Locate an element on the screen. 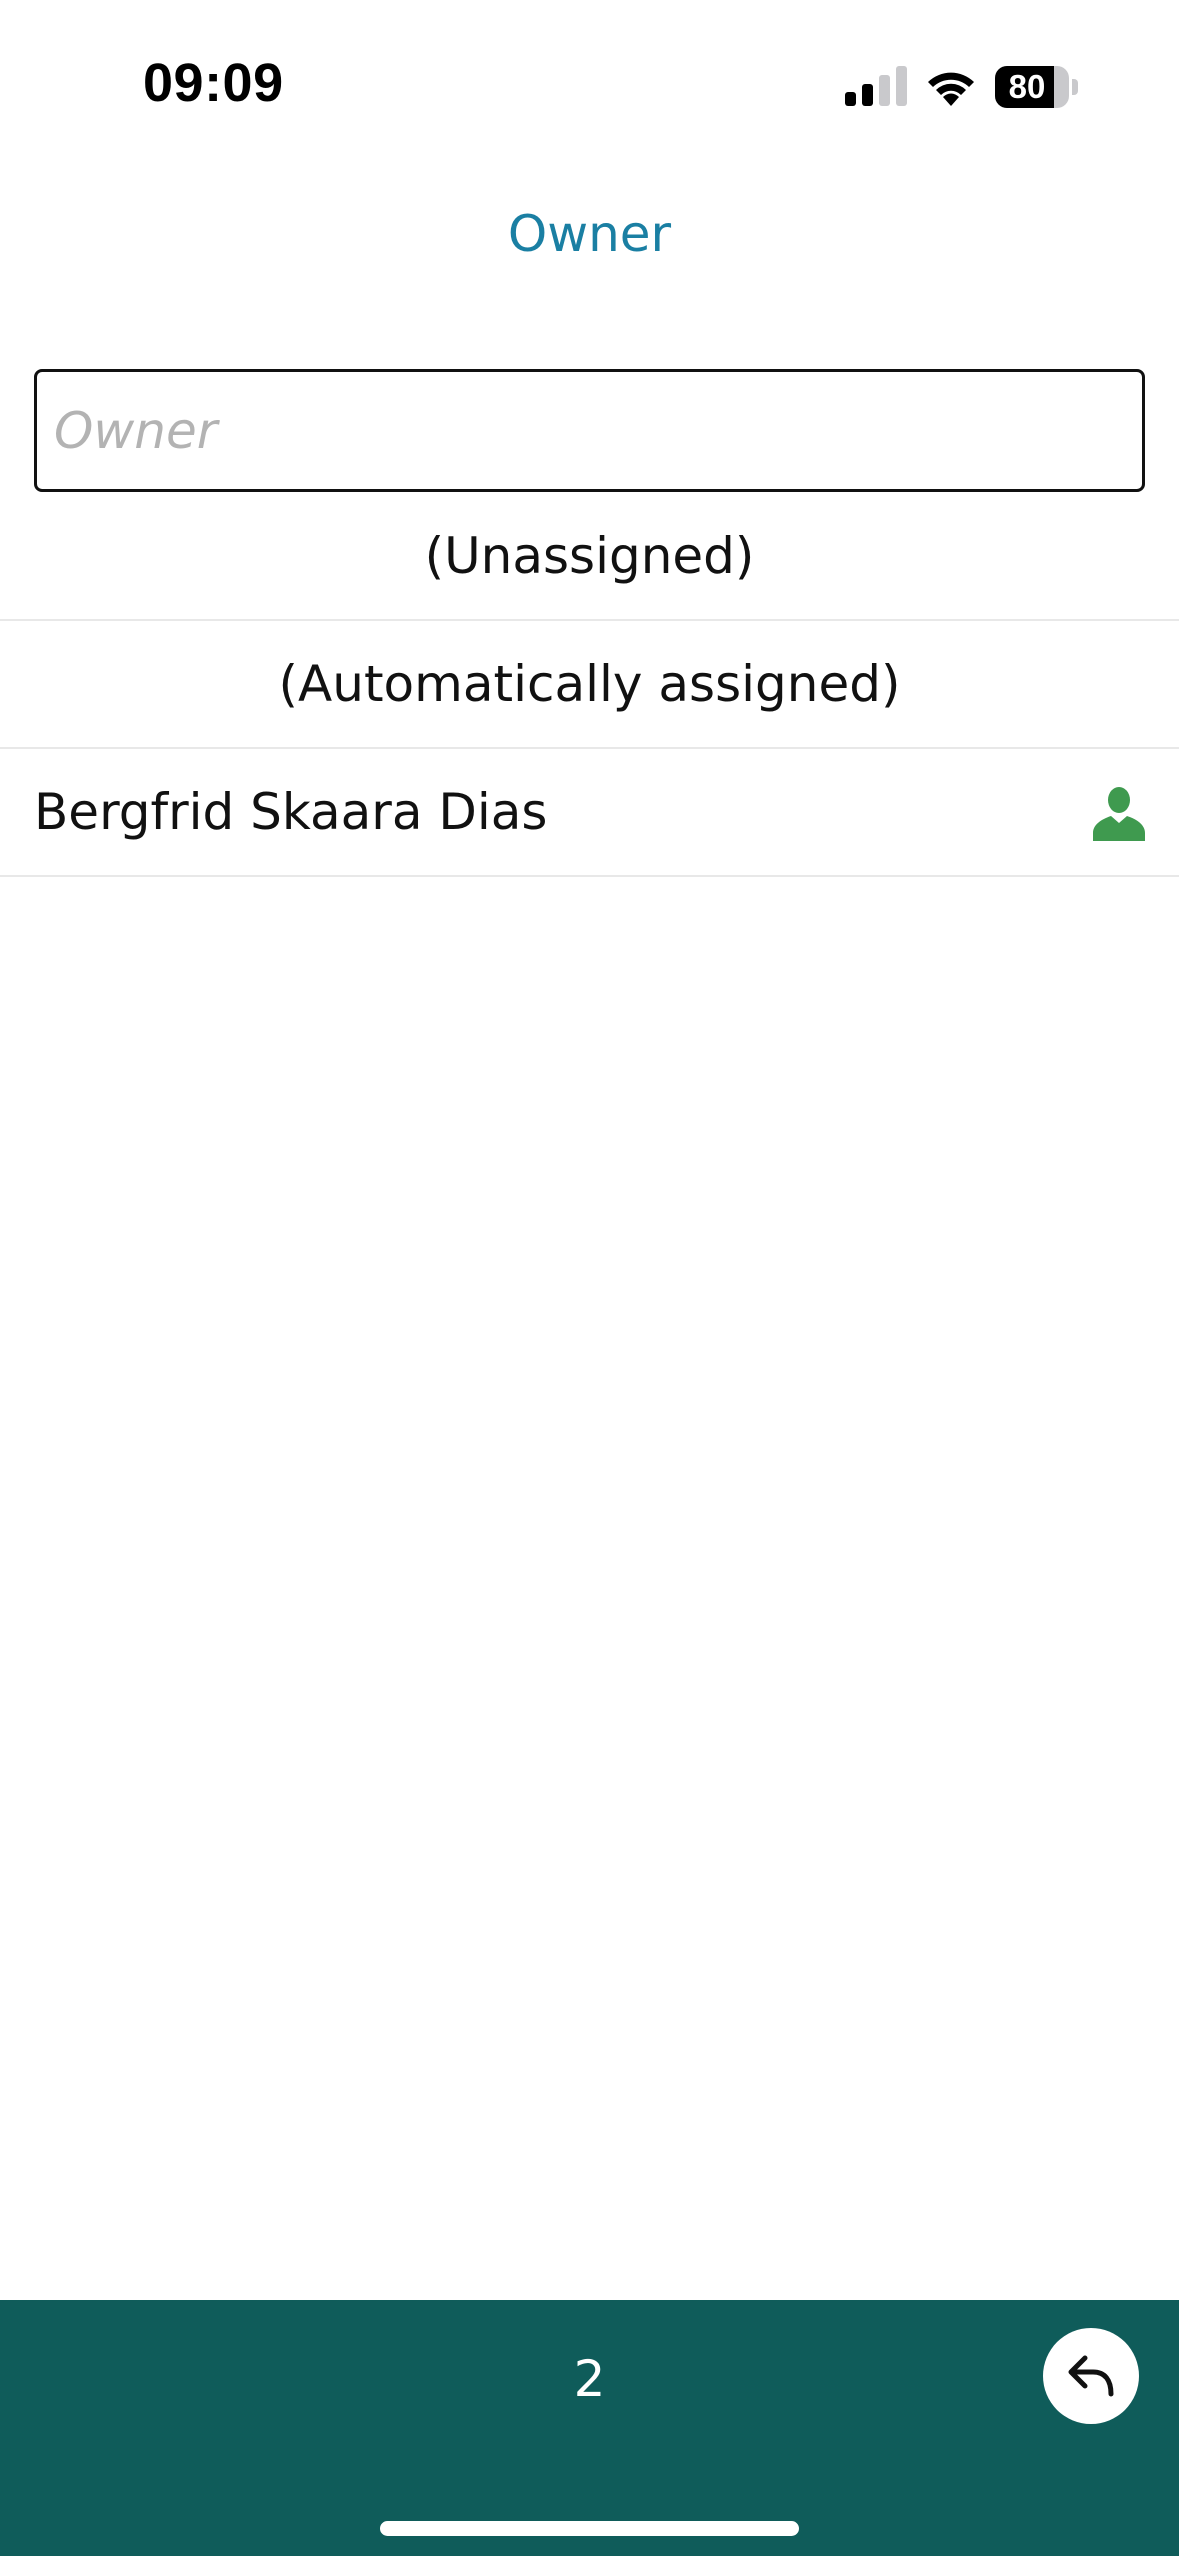  owner-option-label: Bergfrid Skaara Dias is located at coordinates (291, 812).